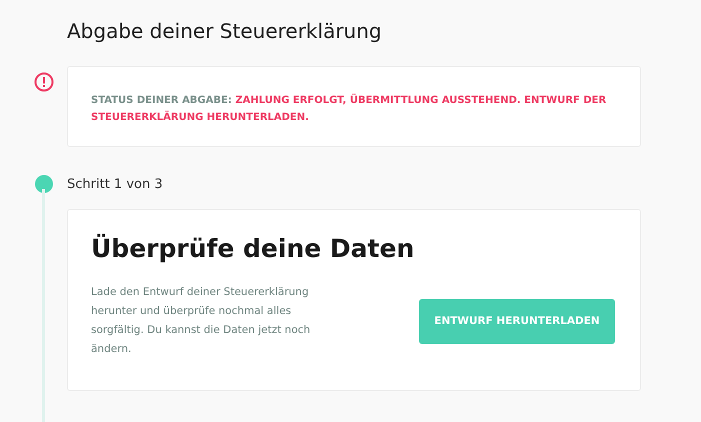 The image size is (701, 422). I want to click on step-dot-icon, so click(44, 184).